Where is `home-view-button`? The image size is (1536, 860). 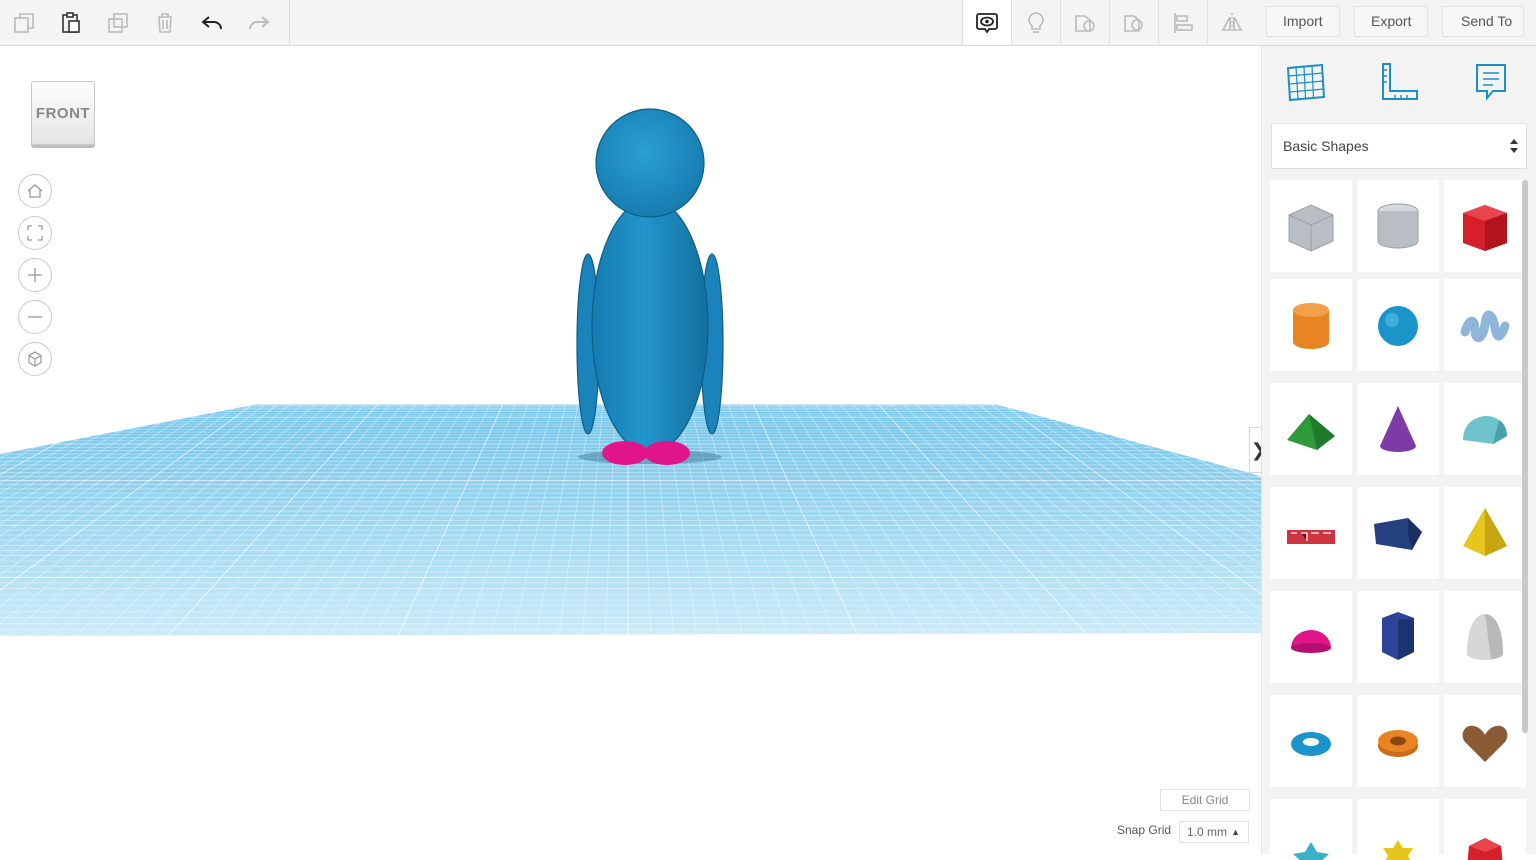
home-view-button is located at coordinates (35, 191).